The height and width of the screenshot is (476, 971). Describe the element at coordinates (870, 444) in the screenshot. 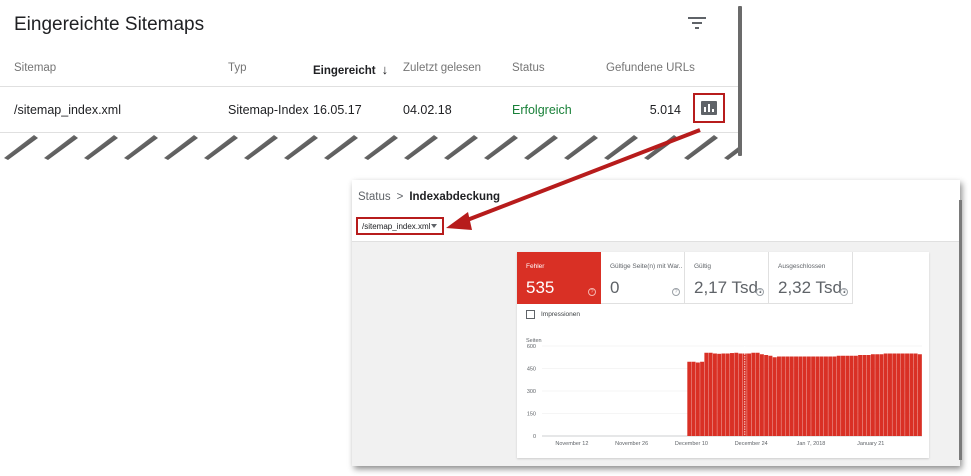

I see `x-tick-label: January 21` at that location.